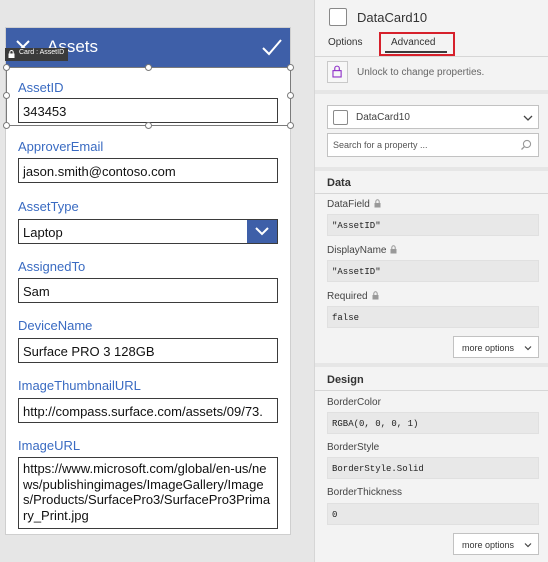  What do you see at coordinates (417, 44) in the screenshot?
I see `advanced-tab-highlight` at bounding box center [417, 44].